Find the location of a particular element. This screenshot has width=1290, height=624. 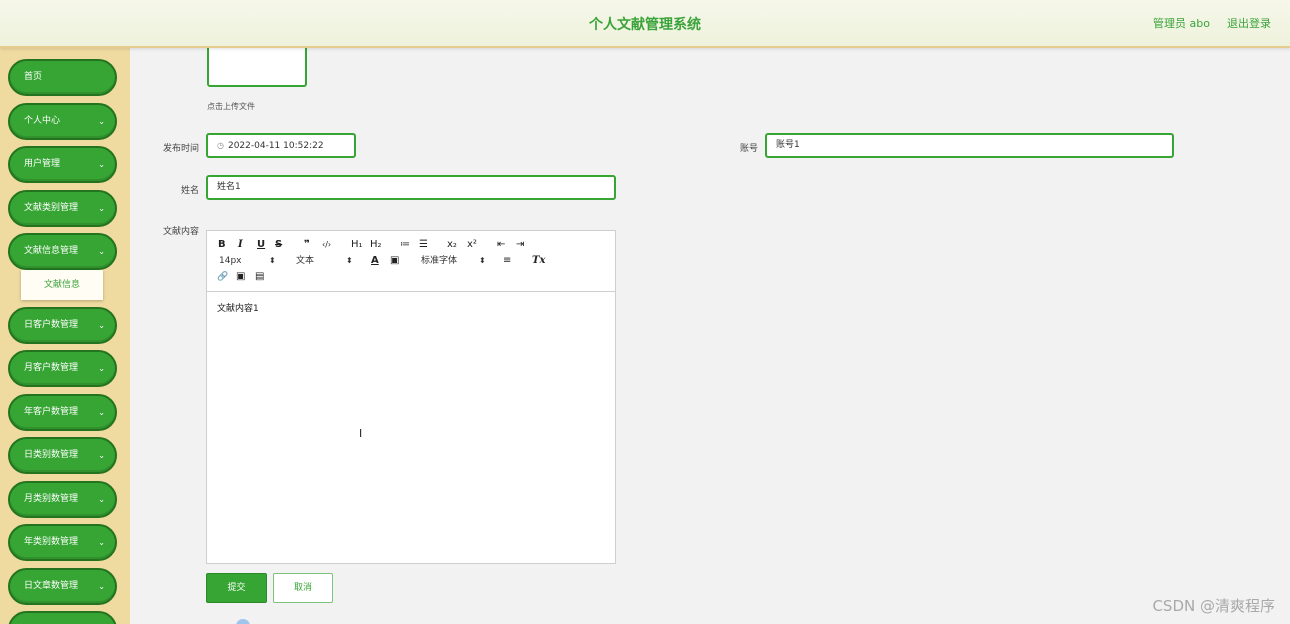

sidebar-item-label: 首页 is located at coordinates (33, 77).